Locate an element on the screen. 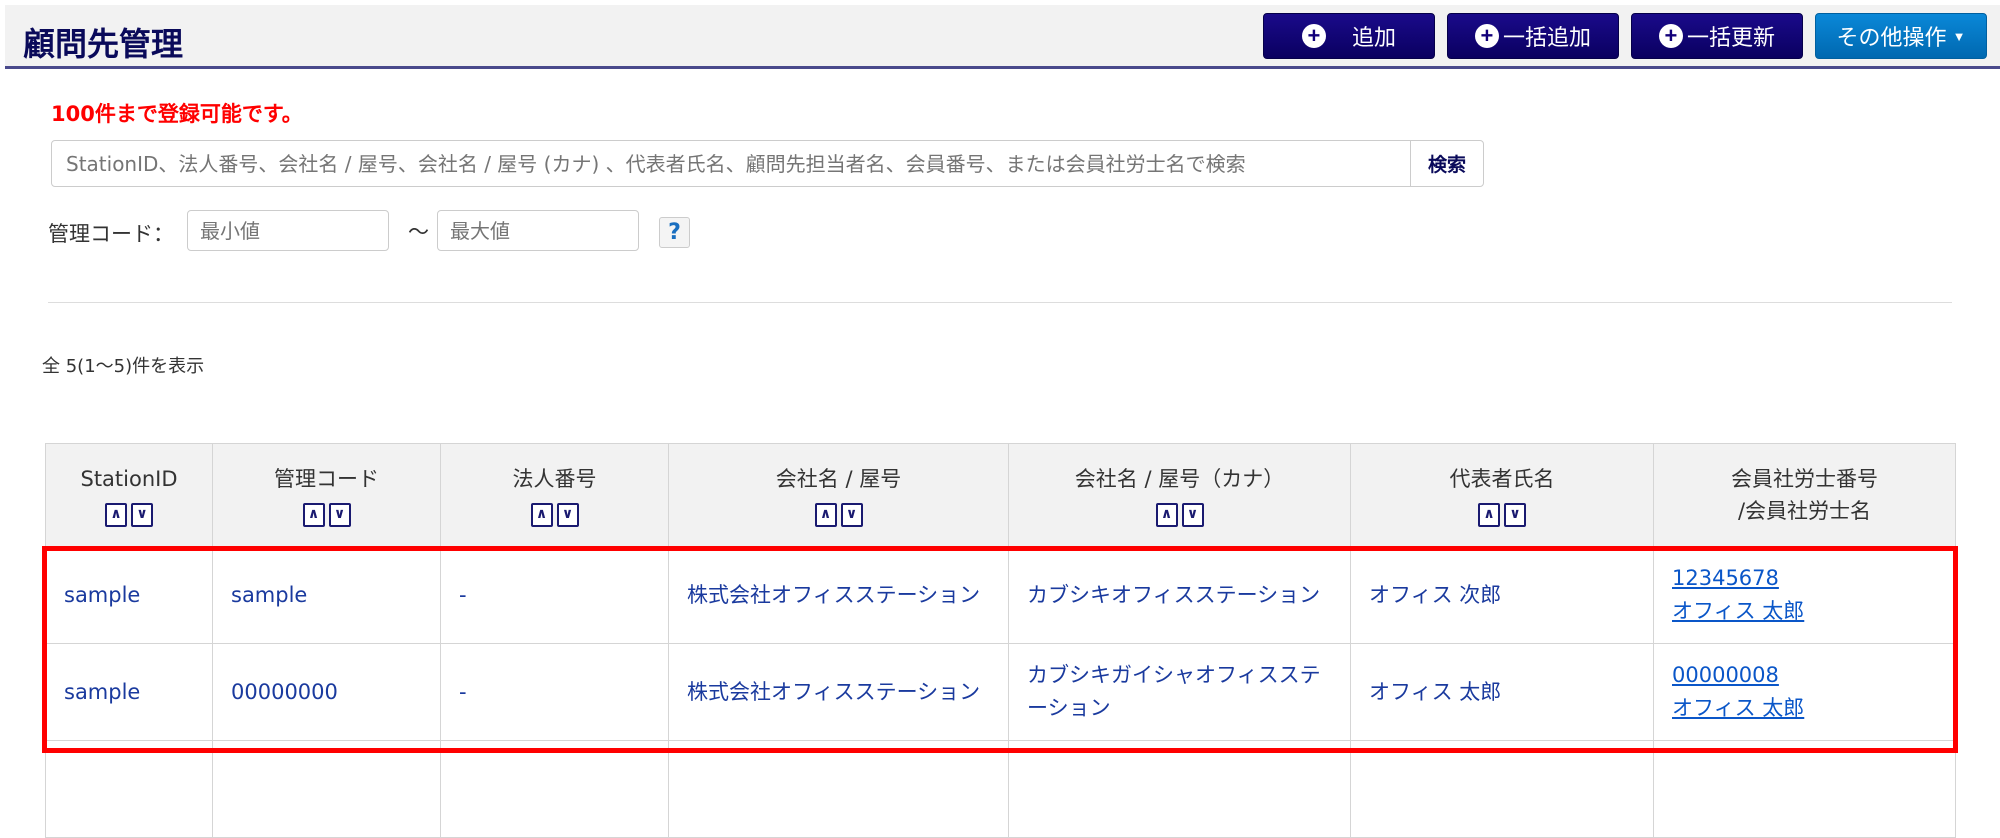 This screenshot has width=2000, height=838. table-row-partial is located at coordinates (1000, 789).